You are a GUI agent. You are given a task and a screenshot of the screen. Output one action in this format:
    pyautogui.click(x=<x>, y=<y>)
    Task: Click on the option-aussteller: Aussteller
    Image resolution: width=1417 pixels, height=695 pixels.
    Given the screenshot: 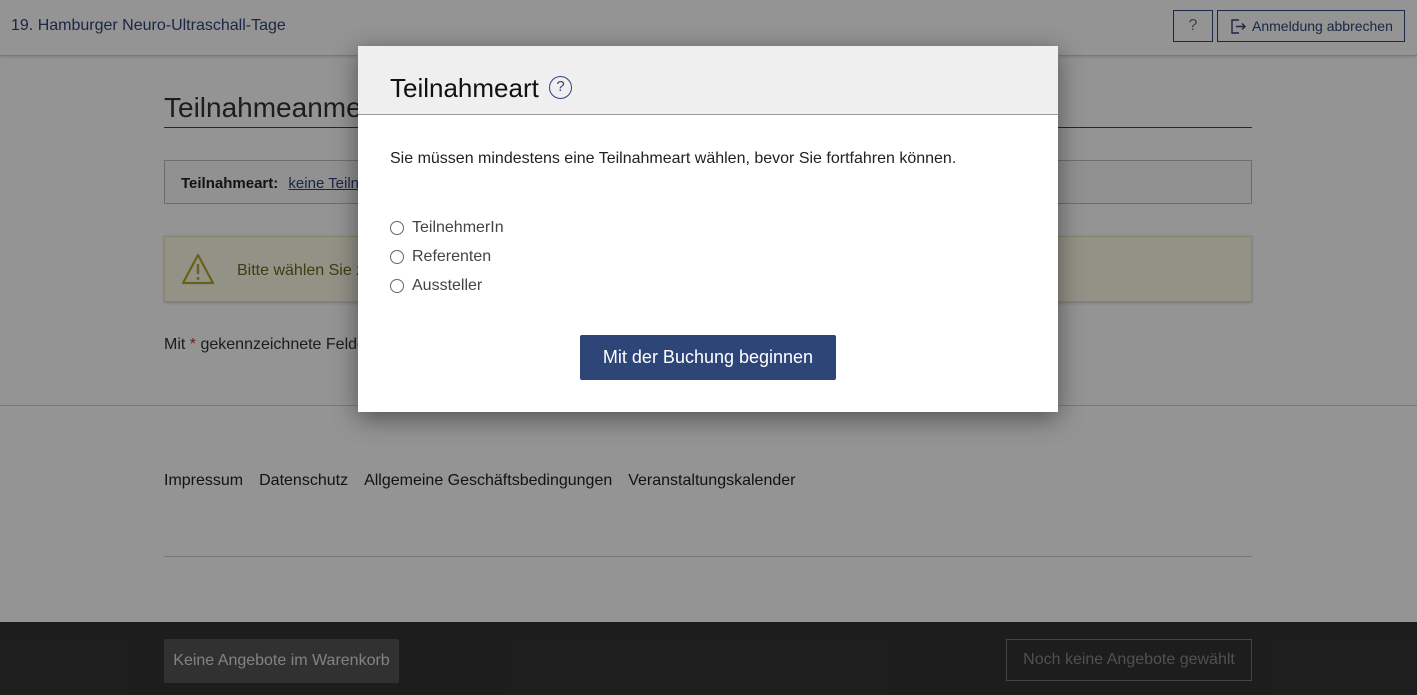 What is the action you would take?
    pyautogui.click(x=447, y=285)
    